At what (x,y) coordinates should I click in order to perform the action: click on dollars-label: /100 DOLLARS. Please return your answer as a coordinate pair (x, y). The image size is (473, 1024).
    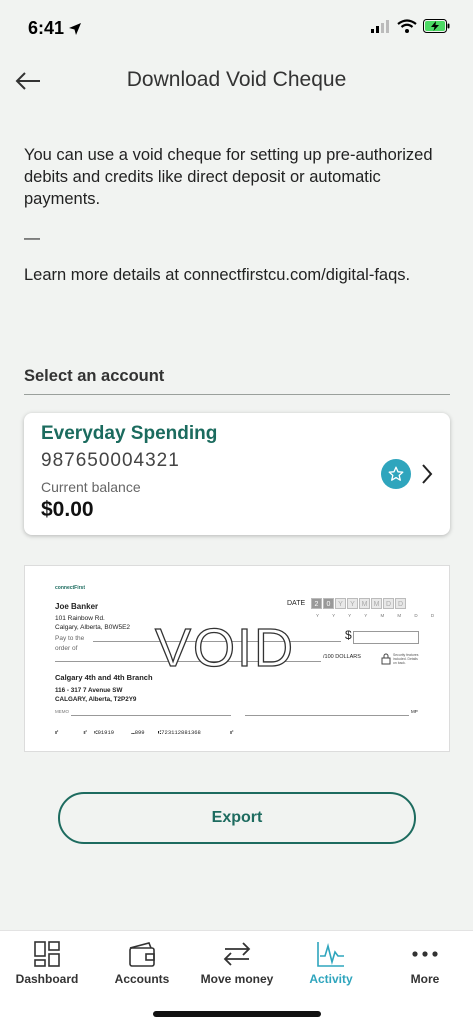
    Looking at the image, I should click on (342, 657).